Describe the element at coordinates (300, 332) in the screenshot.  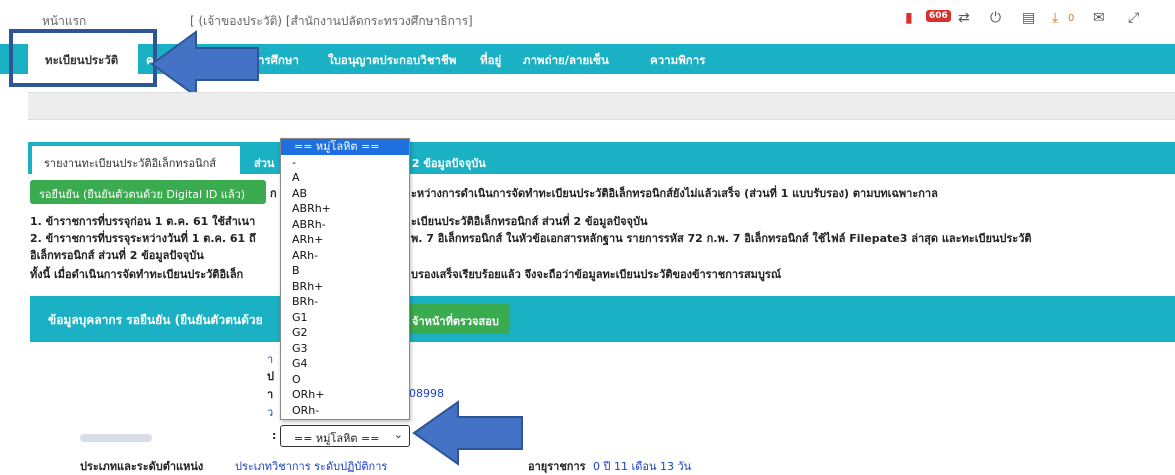
I see `blood-group-option-label: G2` at that location.